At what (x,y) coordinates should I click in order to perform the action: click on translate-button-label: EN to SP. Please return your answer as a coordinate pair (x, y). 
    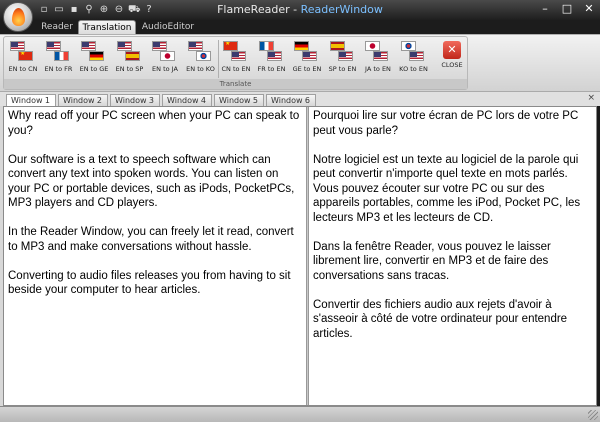
    Looking at the image, I should click on (129, 69).